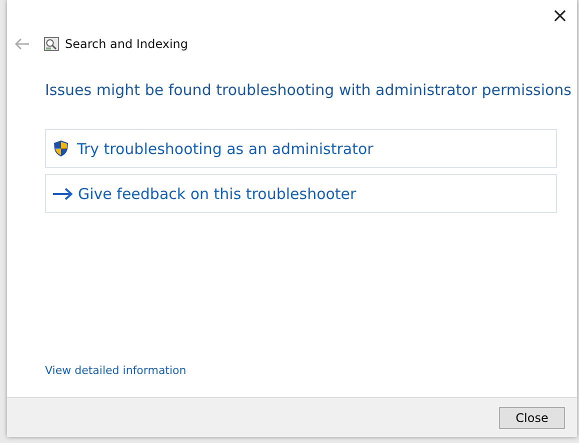  I want to click on feedback-link: Give feedback on this troubleshooter, so click(301, 193).